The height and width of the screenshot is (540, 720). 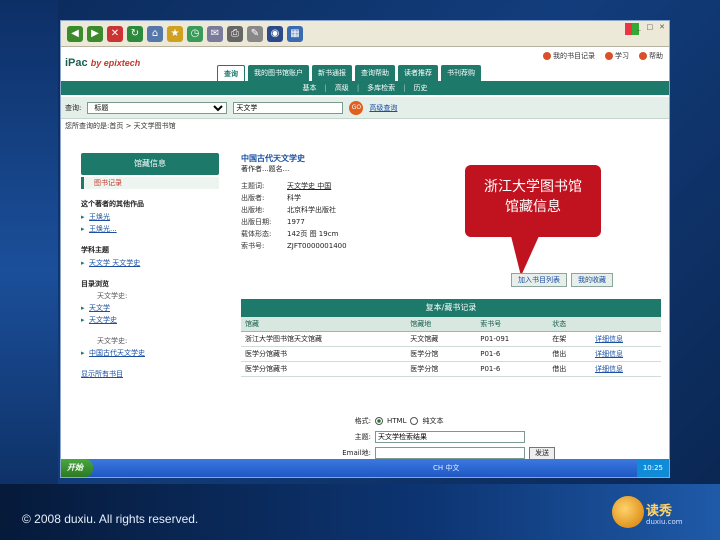 I want to click on export-form: 格式: HTML 纯文本 主题: Email地: 发送, so click(x=471, y=437).